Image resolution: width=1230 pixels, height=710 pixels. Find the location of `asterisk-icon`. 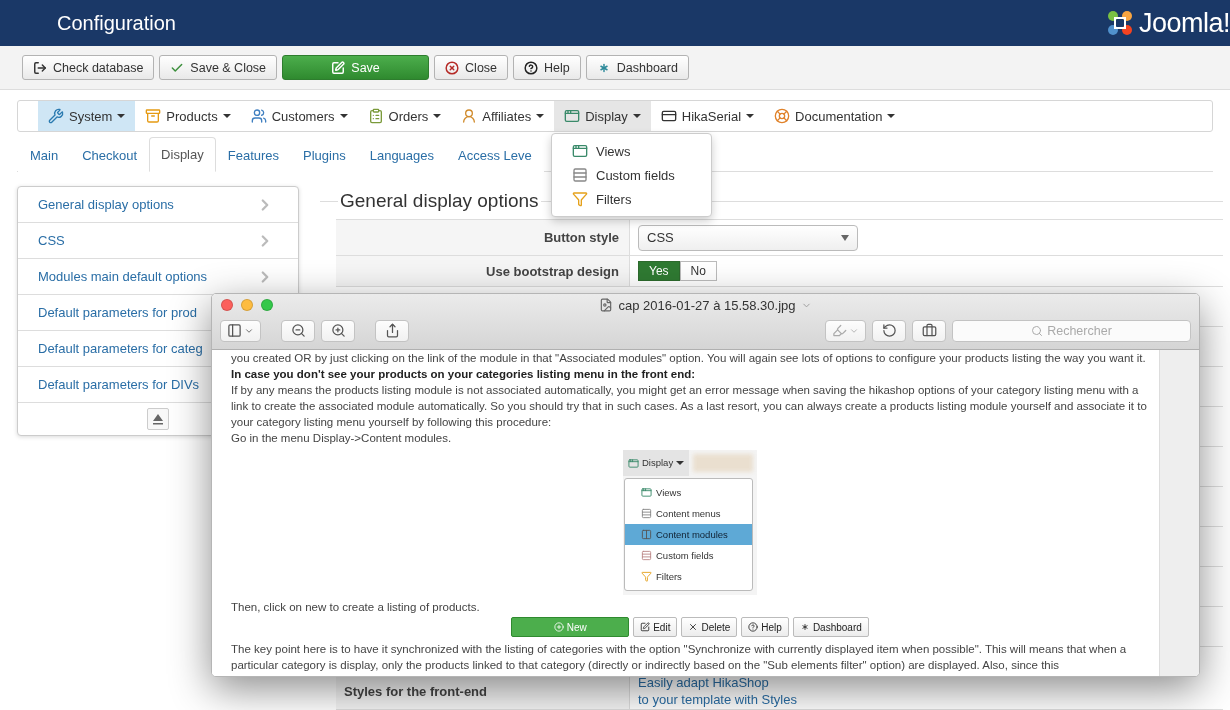

asterisk-icon is located at coordinates (804, 627).